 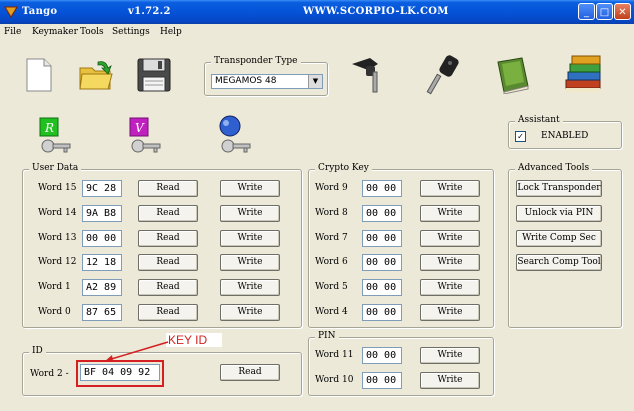 What do you see at coordinates (102, 188) in the screenshot?
I see `user-data-word-field: 9C 28` at bounding box center [102, 188].